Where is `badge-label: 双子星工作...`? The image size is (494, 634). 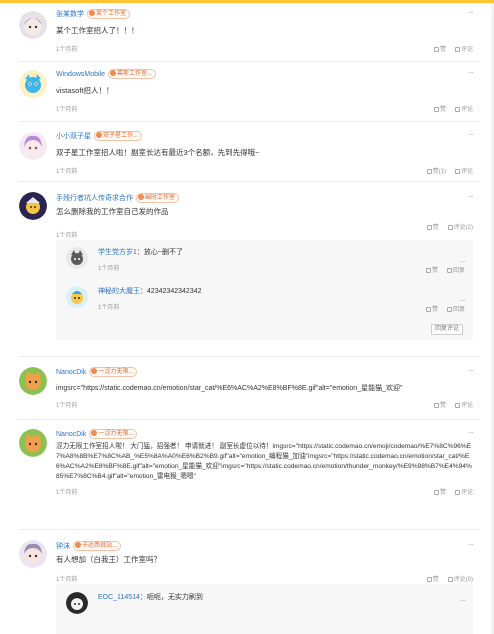 badge-label: 双子星工作... is located at coordinates (121, 136).